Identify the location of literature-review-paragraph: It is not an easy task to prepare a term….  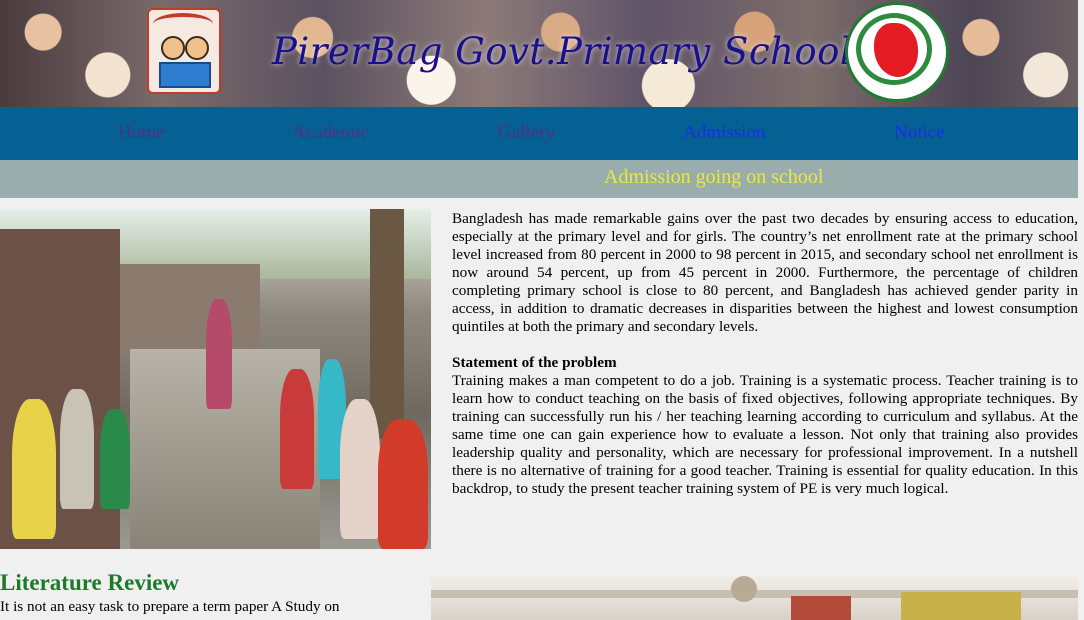
(170, 606).